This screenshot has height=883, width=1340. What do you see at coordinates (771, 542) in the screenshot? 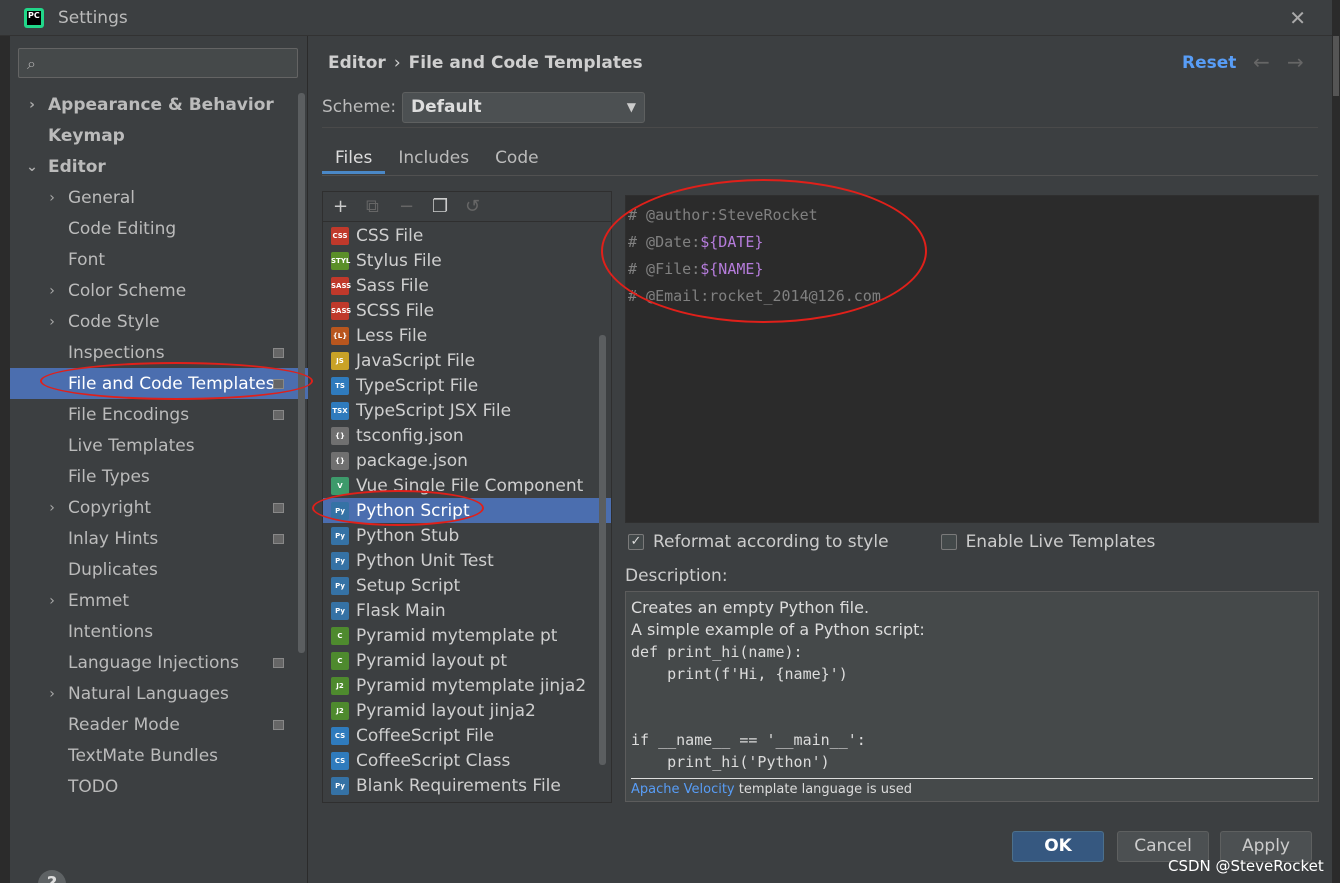
I see `reformat-label: Reformat according to style` at bounding box center [771, 542].